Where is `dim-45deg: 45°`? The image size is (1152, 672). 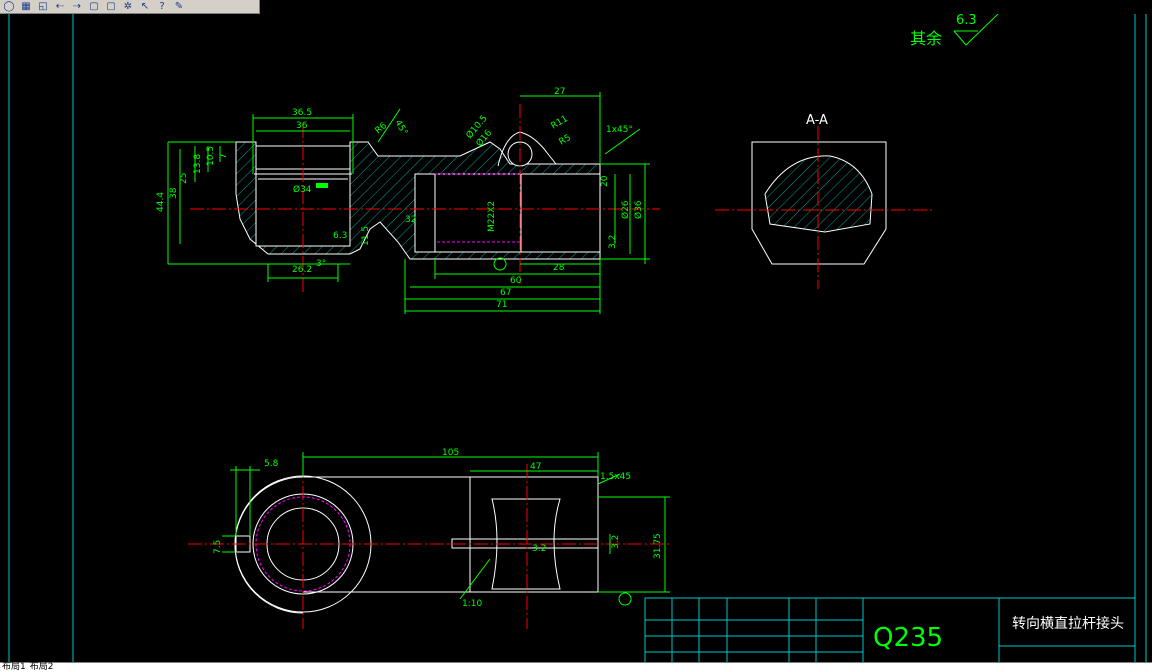 dim-45deg: 45° is located at coordinates (400, 128).